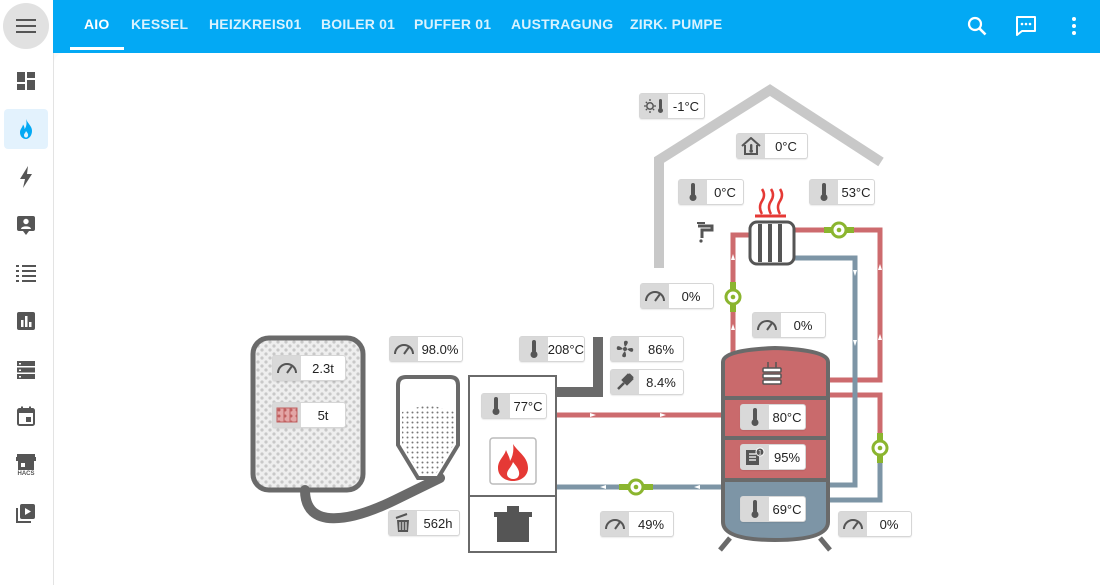 The height and width of the screenshot is (585, 1100). I want to click on hopper-level-value: 98.0%, so click(440, 349).